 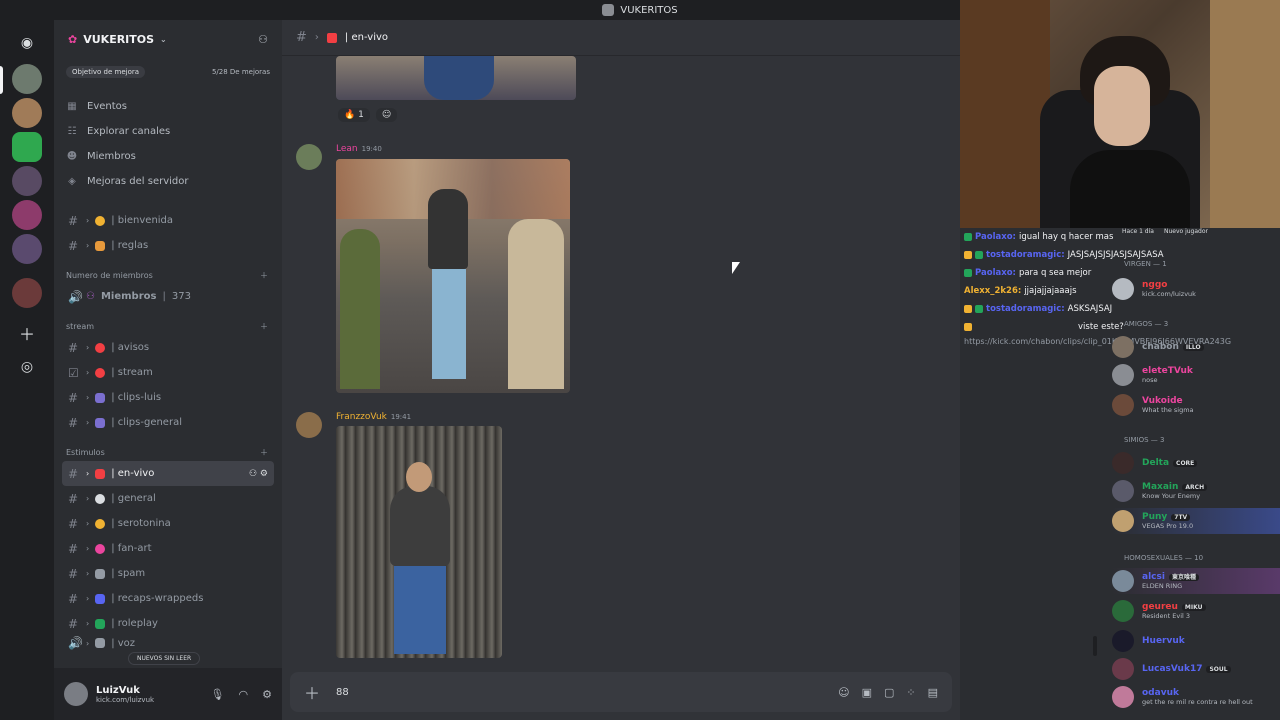 I want to click on channel-avisos: # › | avisos, so click(x=168, y=347).